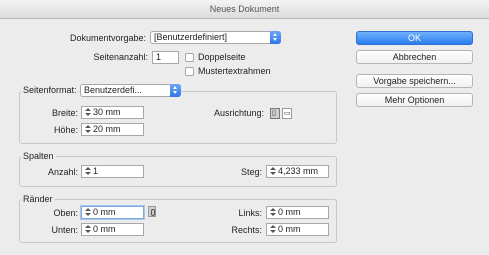 Image resolution: width=489 pixels, height=255 pixels. Describe the element at coordinates (64, 113) in the screenshot. I see `width-label: Breite:` at that location.